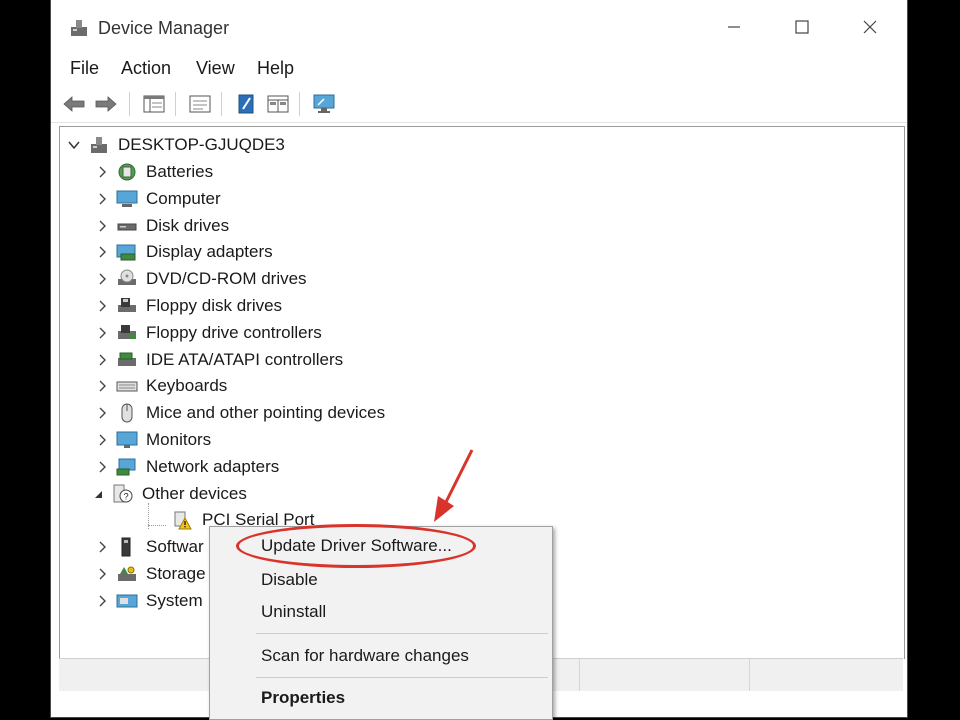 The image size is (960, 720). What do you see at coordinates (245, 359) in the screenshot?
I see `tree-item-label: IDE ATA/ATAPI controllers` at bounding box center [245, 359].